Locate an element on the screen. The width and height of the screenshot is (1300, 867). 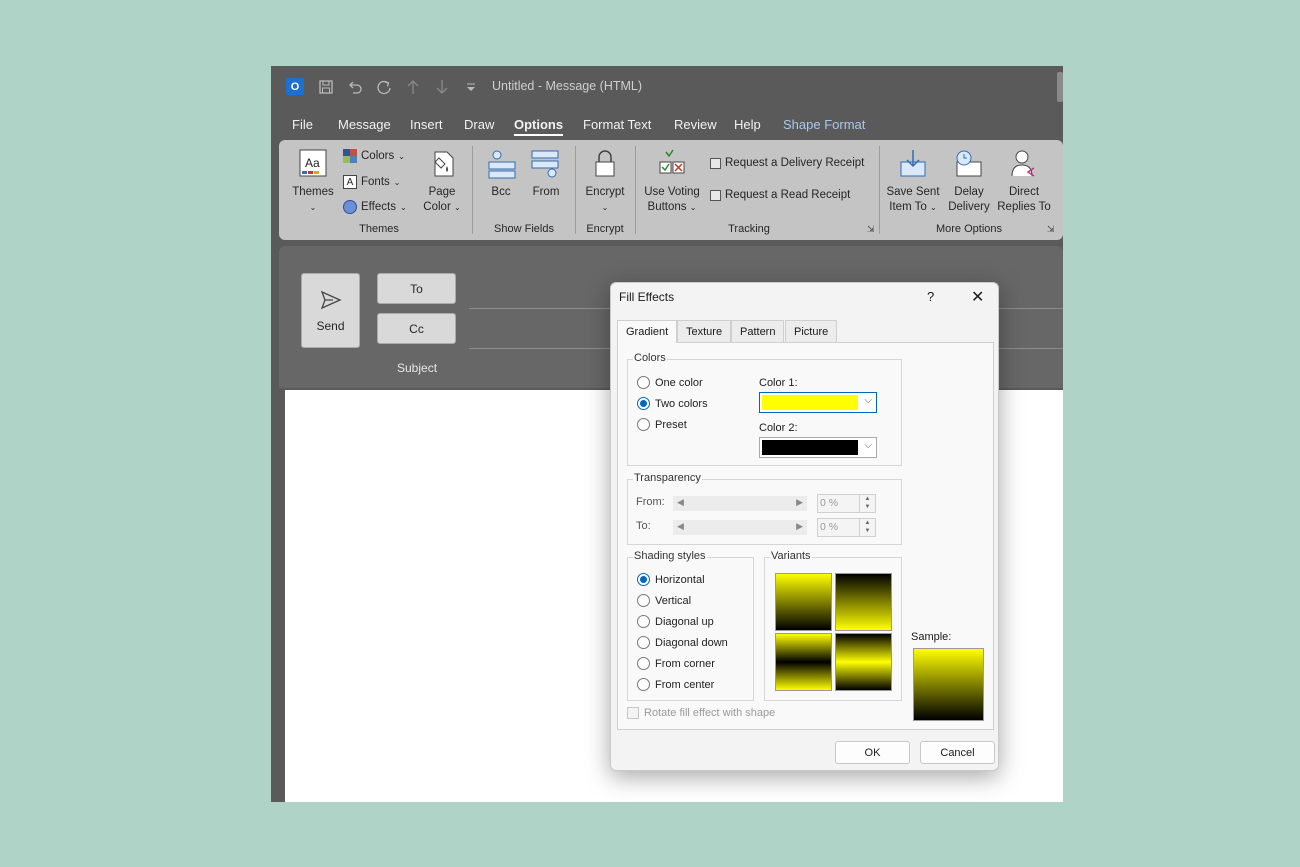
customize-quick-access-icon is located at coordinates (471, 87).